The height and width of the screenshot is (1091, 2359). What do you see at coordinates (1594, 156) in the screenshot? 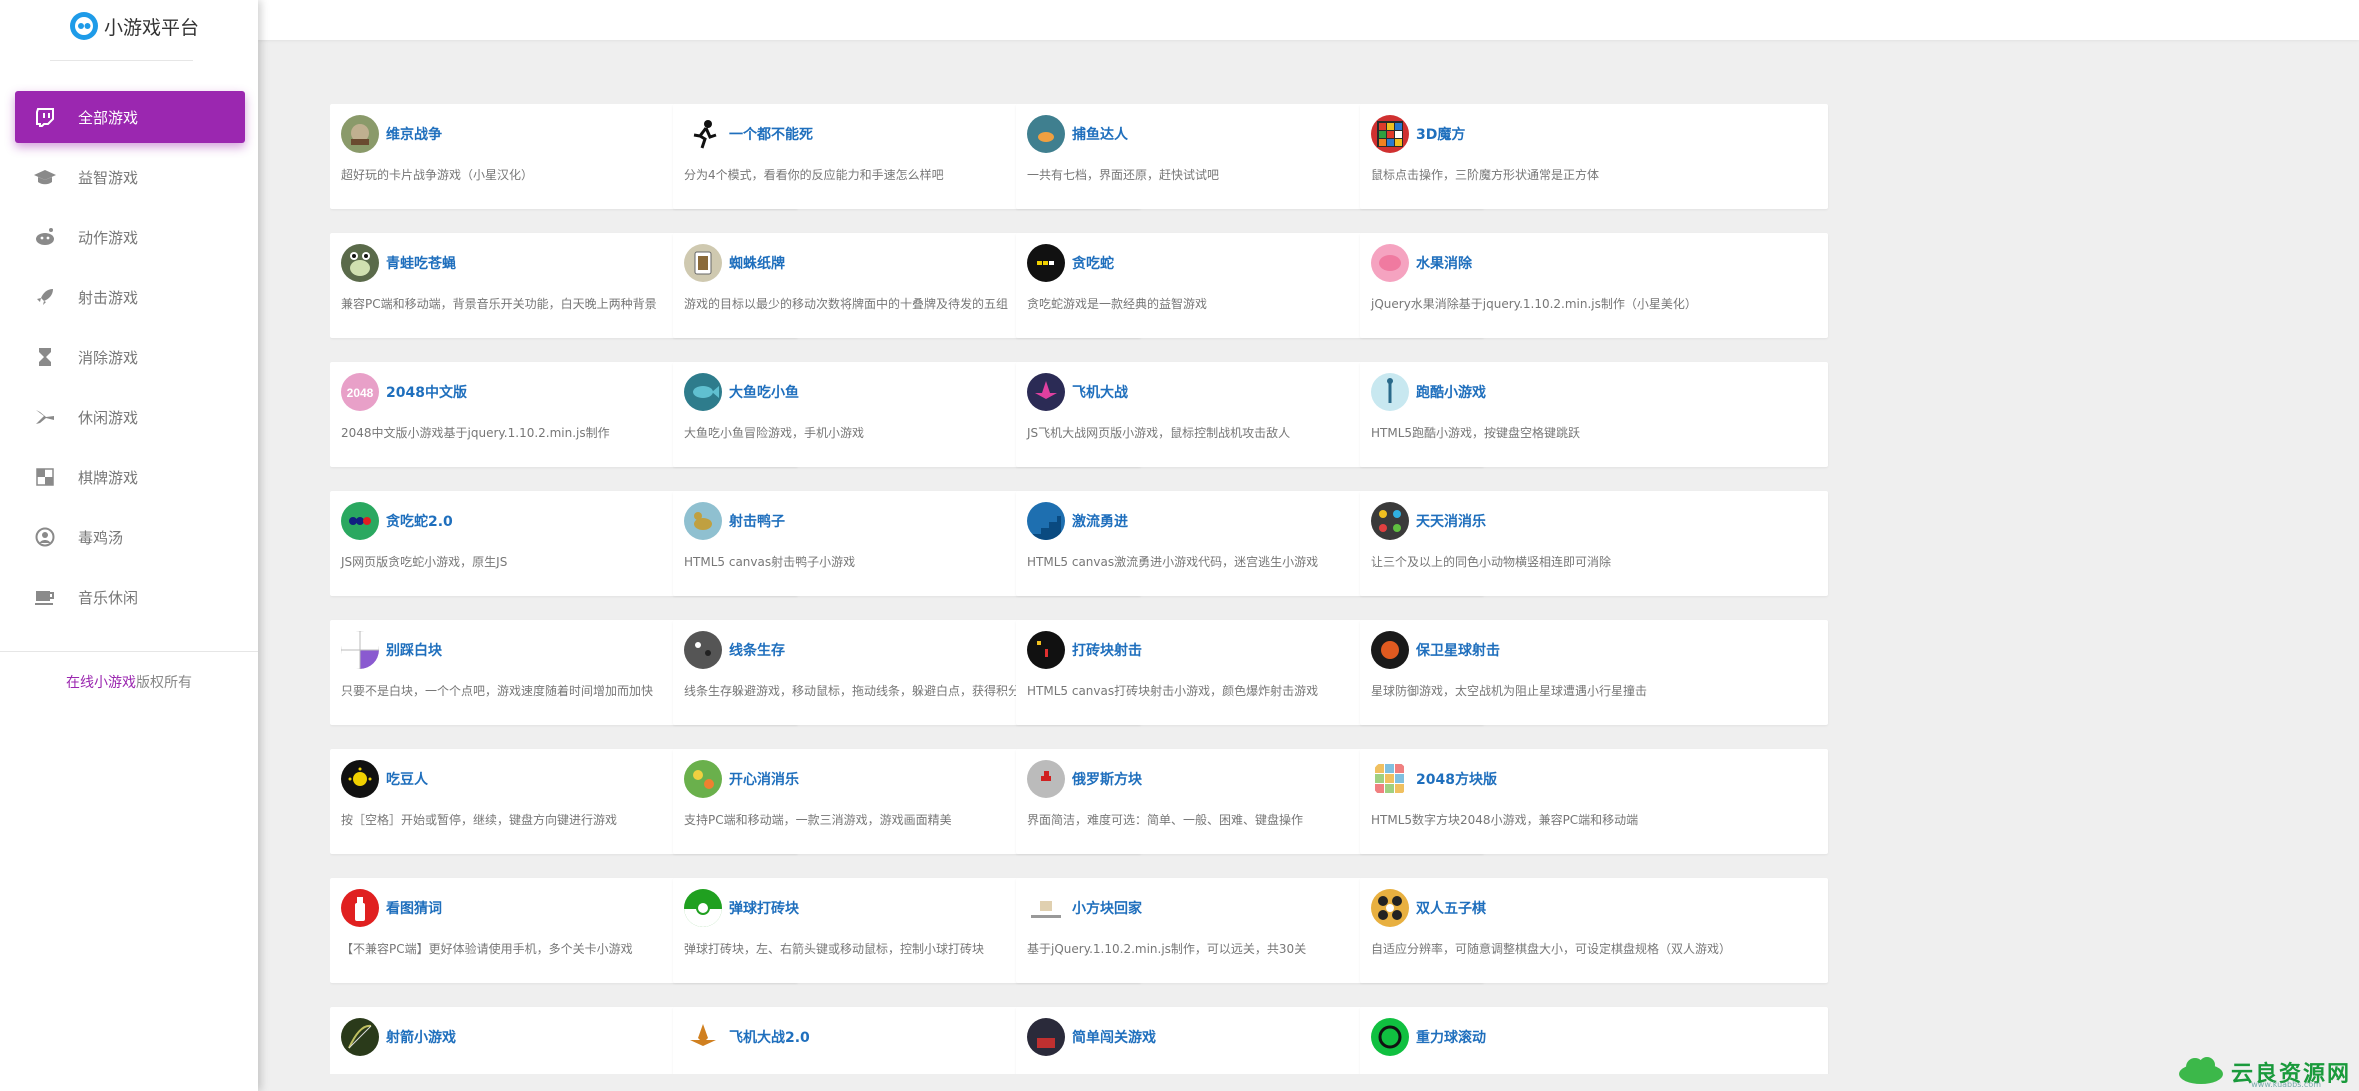
I see `game-card: 3D魔方鼠标点击操作，三阶魔方形状通常是正方体` at bounding box center [1594, 156].